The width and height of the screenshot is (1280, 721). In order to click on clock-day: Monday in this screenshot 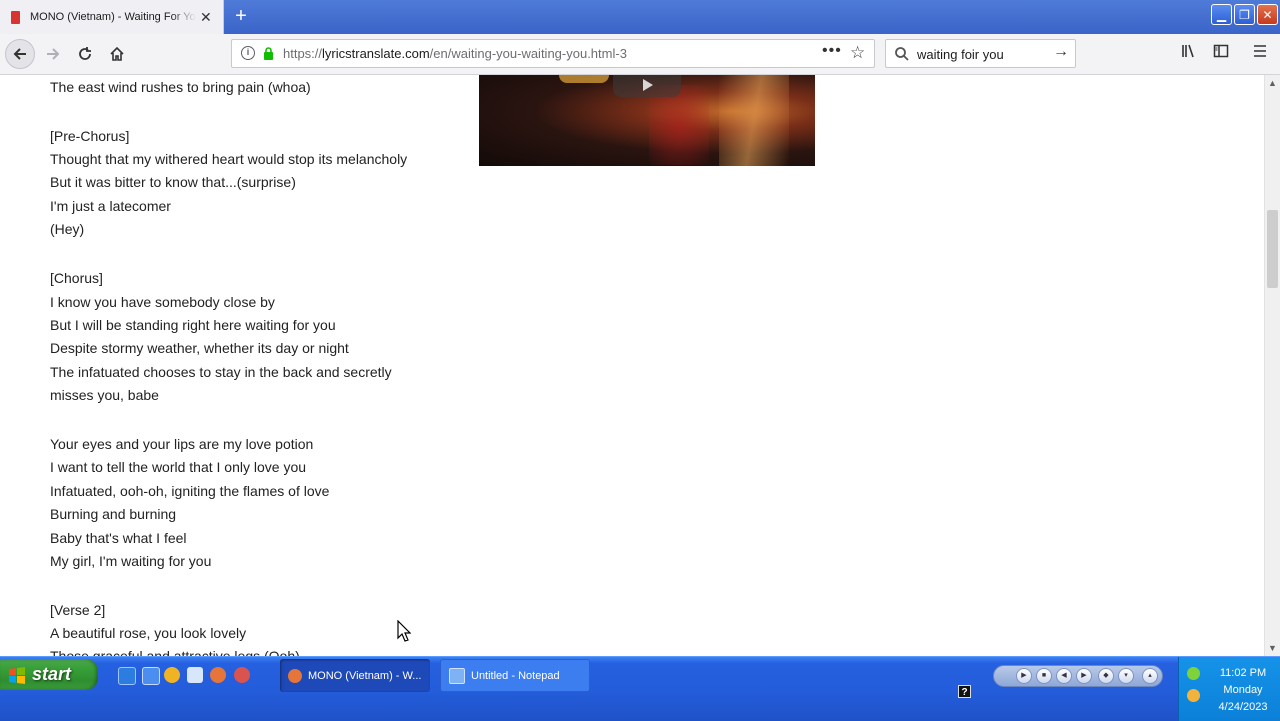, I will do `click(1243, 690)`.